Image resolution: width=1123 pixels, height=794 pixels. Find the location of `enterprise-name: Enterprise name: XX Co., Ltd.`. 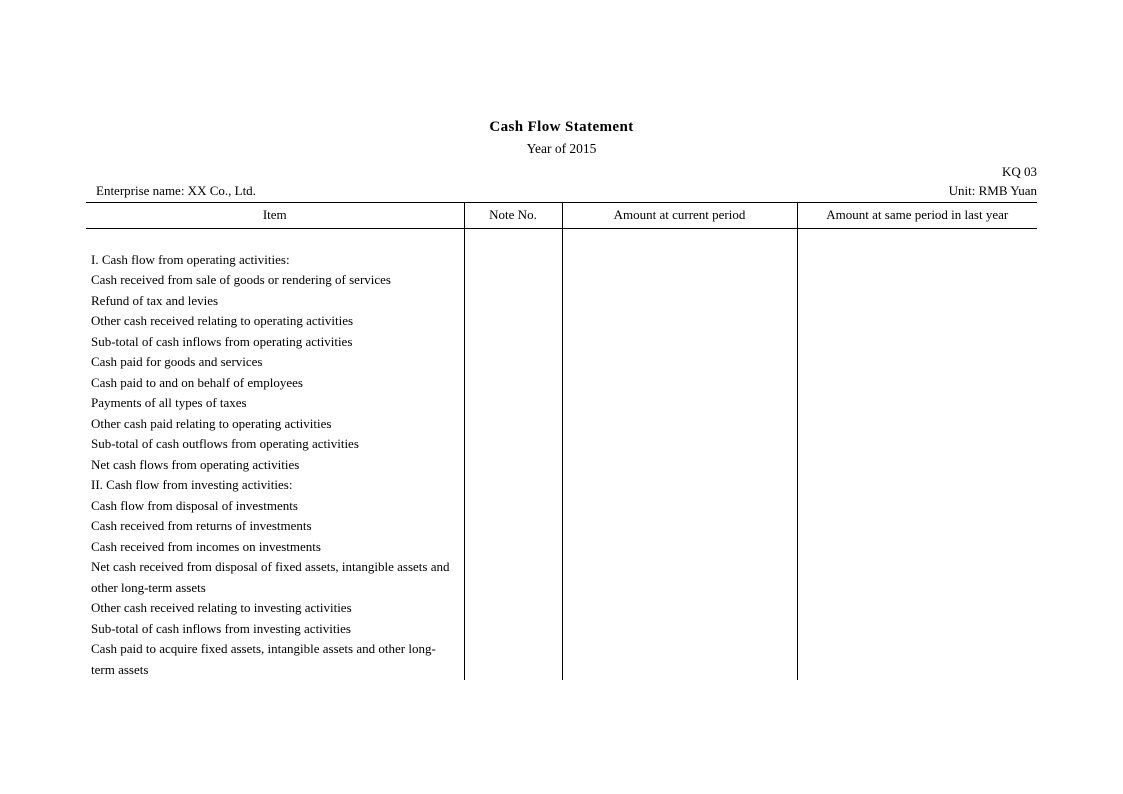

enterprise-name: Enterprise name: XX Co., Ltd. is located at coordinates (176, 190).